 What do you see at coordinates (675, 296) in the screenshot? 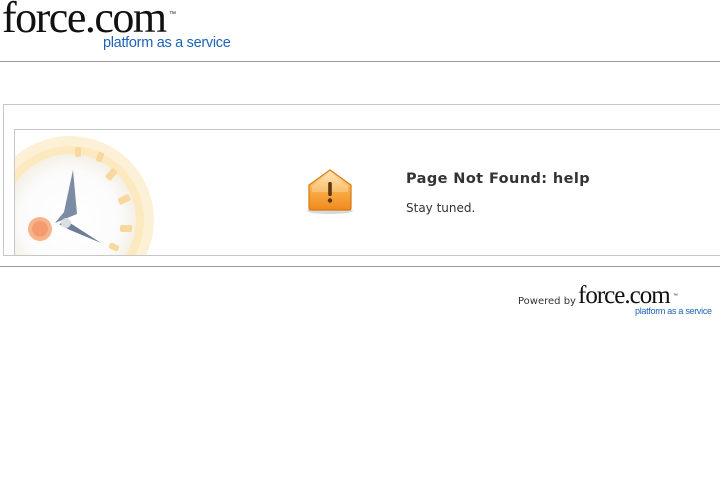
I see `footer-logo-trademark: ™` at bounding box center [675, 296].